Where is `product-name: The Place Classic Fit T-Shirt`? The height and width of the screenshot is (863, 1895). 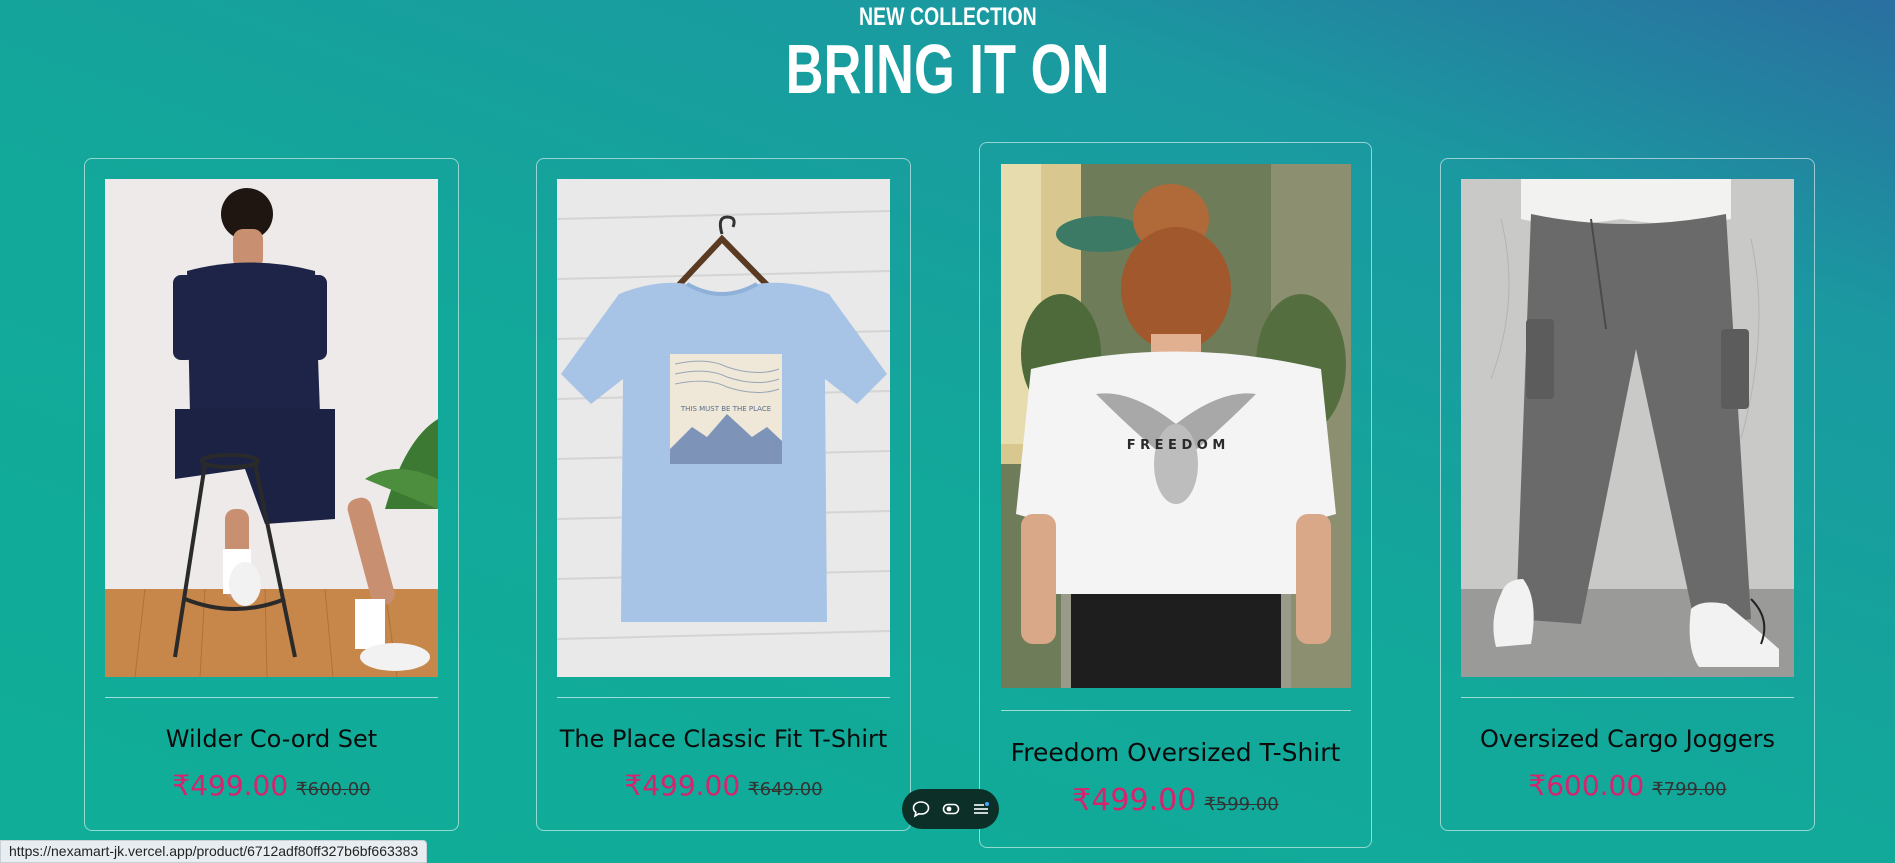
product-name: The Place Classic Fit T-Shirt is located at coordinates (723, 739).